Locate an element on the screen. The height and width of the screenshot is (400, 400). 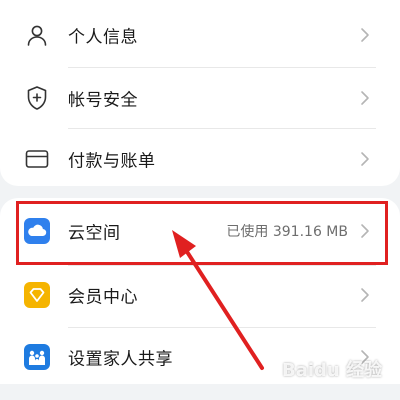
watermark: Baidu 经验 is located at coordinates (332, 370).